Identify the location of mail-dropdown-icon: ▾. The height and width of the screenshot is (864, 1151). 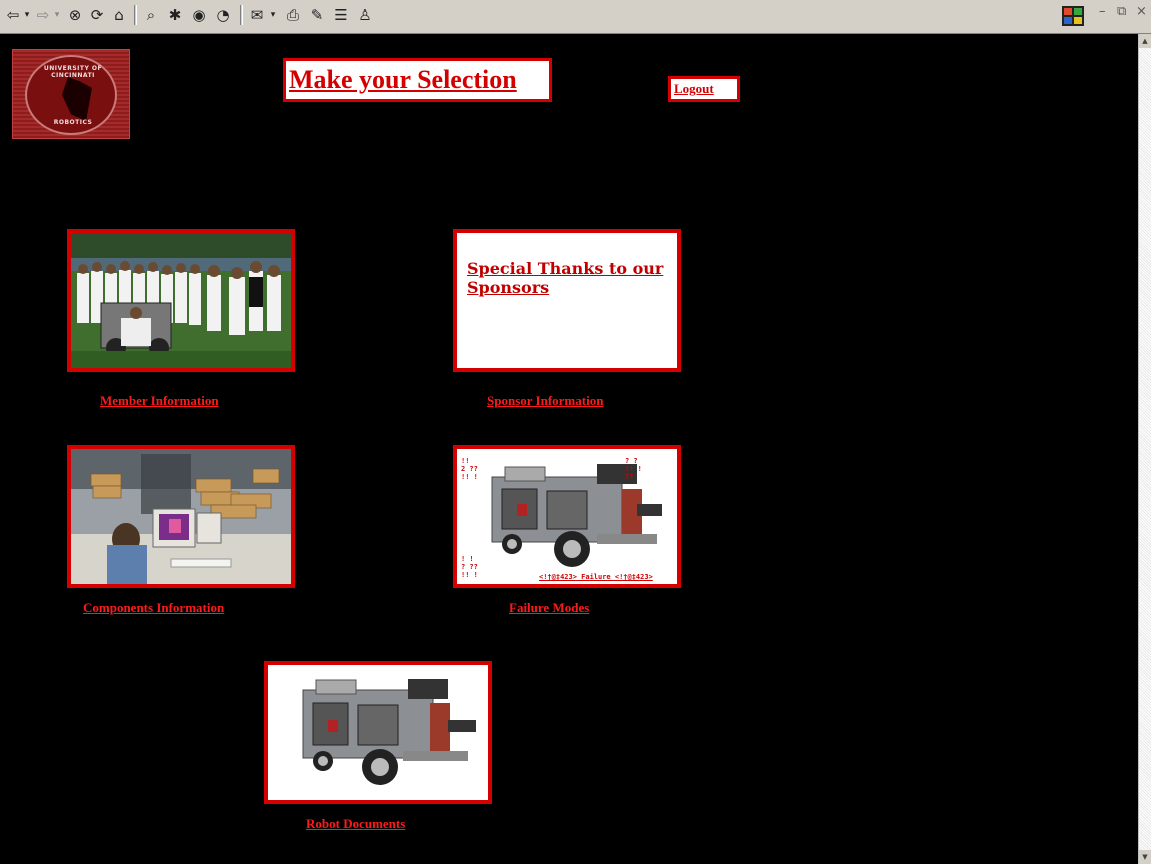
(273, 15).